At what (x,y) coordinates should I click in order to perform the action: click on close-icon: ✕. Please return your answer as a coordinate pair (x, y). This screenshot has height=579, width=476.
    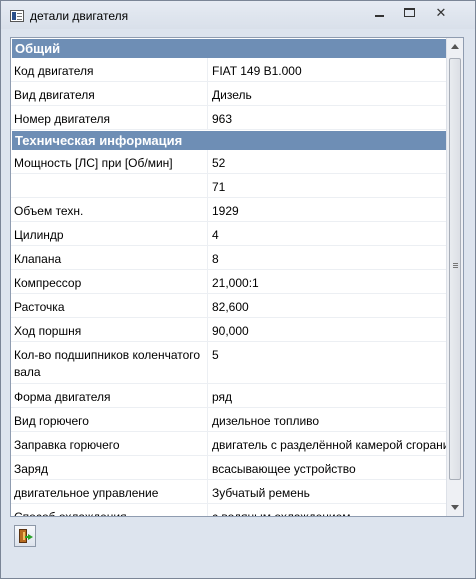
    Looking at the image, I should click on (441, 12).